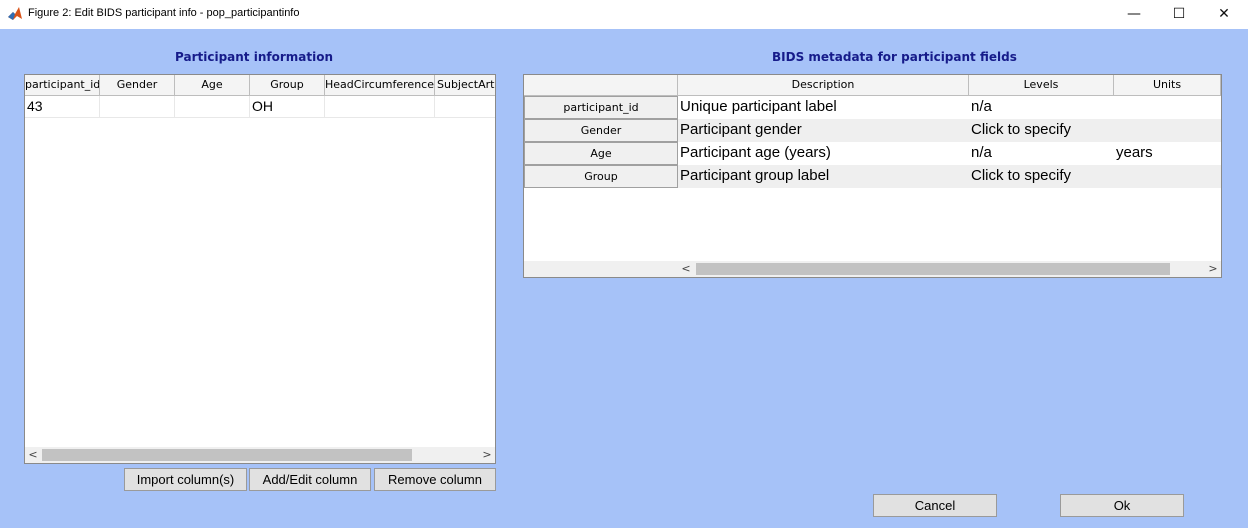  I want to click on corner-header, so click(601, 85).